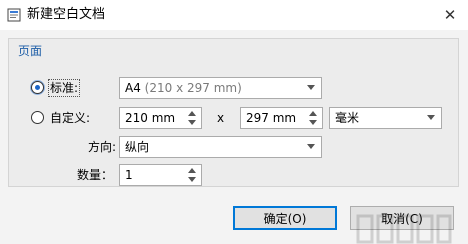  Describe the element at coordinates (102, 147) in the screenshot. I see `orientation-label: 方向:` at that location.